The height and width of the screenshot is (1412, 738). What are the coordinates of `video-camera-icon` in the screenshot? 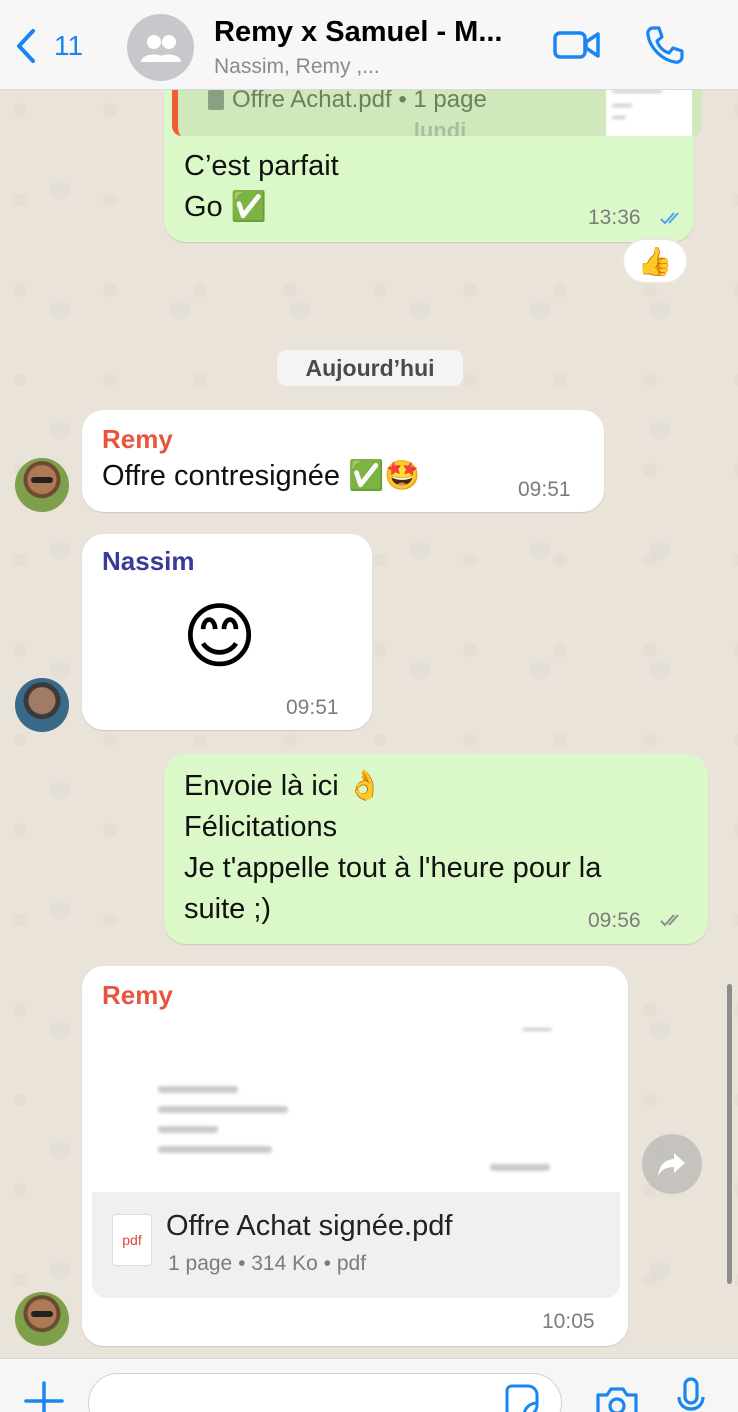 It's located at (577, 45).